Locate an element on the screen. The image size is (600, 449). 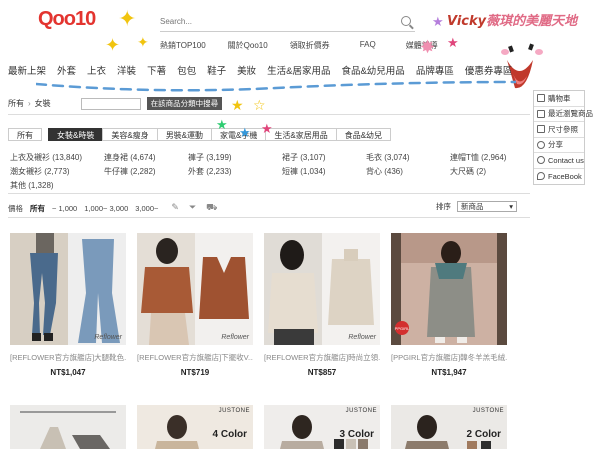
product-card: Reflower [REFLOWER官方旗艦店]下擺收V... NT$719 is located at coordinates (195, 305).